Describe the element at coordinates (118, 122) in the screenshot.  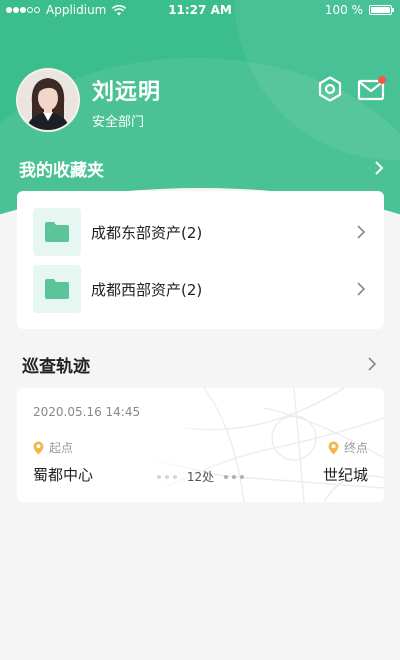
I see `user-department: 安全部门` at that location.